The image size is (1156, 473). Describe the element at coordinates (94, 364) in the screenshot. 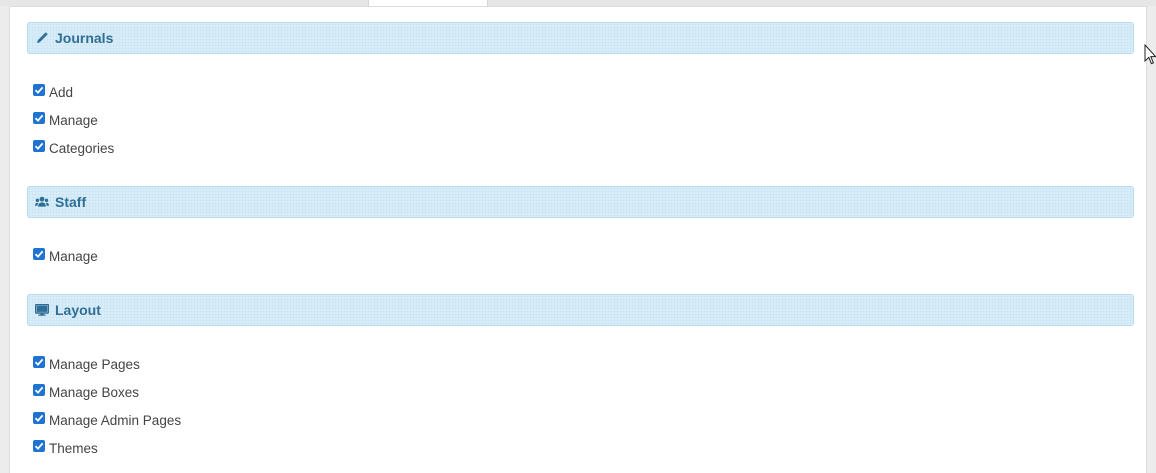

I see `checkbox-label: Manage Pages` at that location.